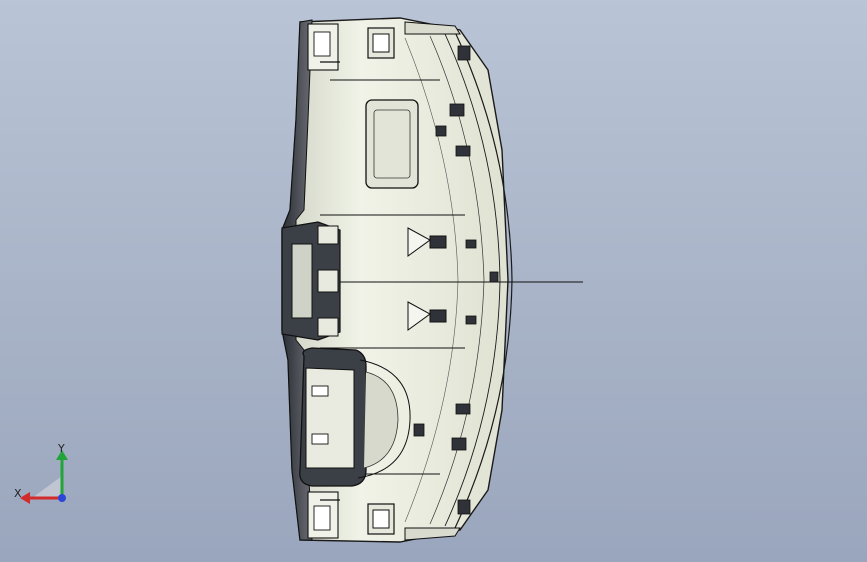 The width and height of the screenshot is (867, 562). Describe the element at coordinates (18, 493) in the screenshot. I see `x-axis-label: X` at that location.